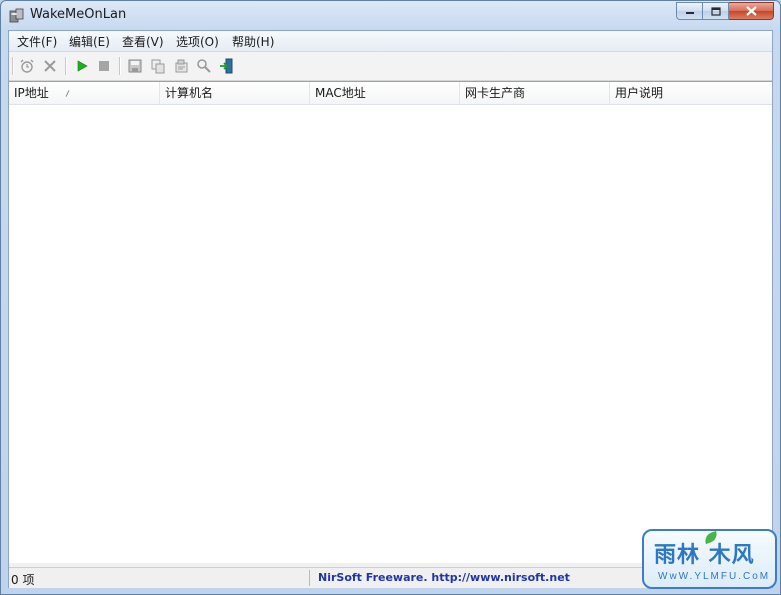 Image resolution: width=781 pixels, height=595 pixels. I want to click on column-header-user-text: 用户说明, so click(691, 93).